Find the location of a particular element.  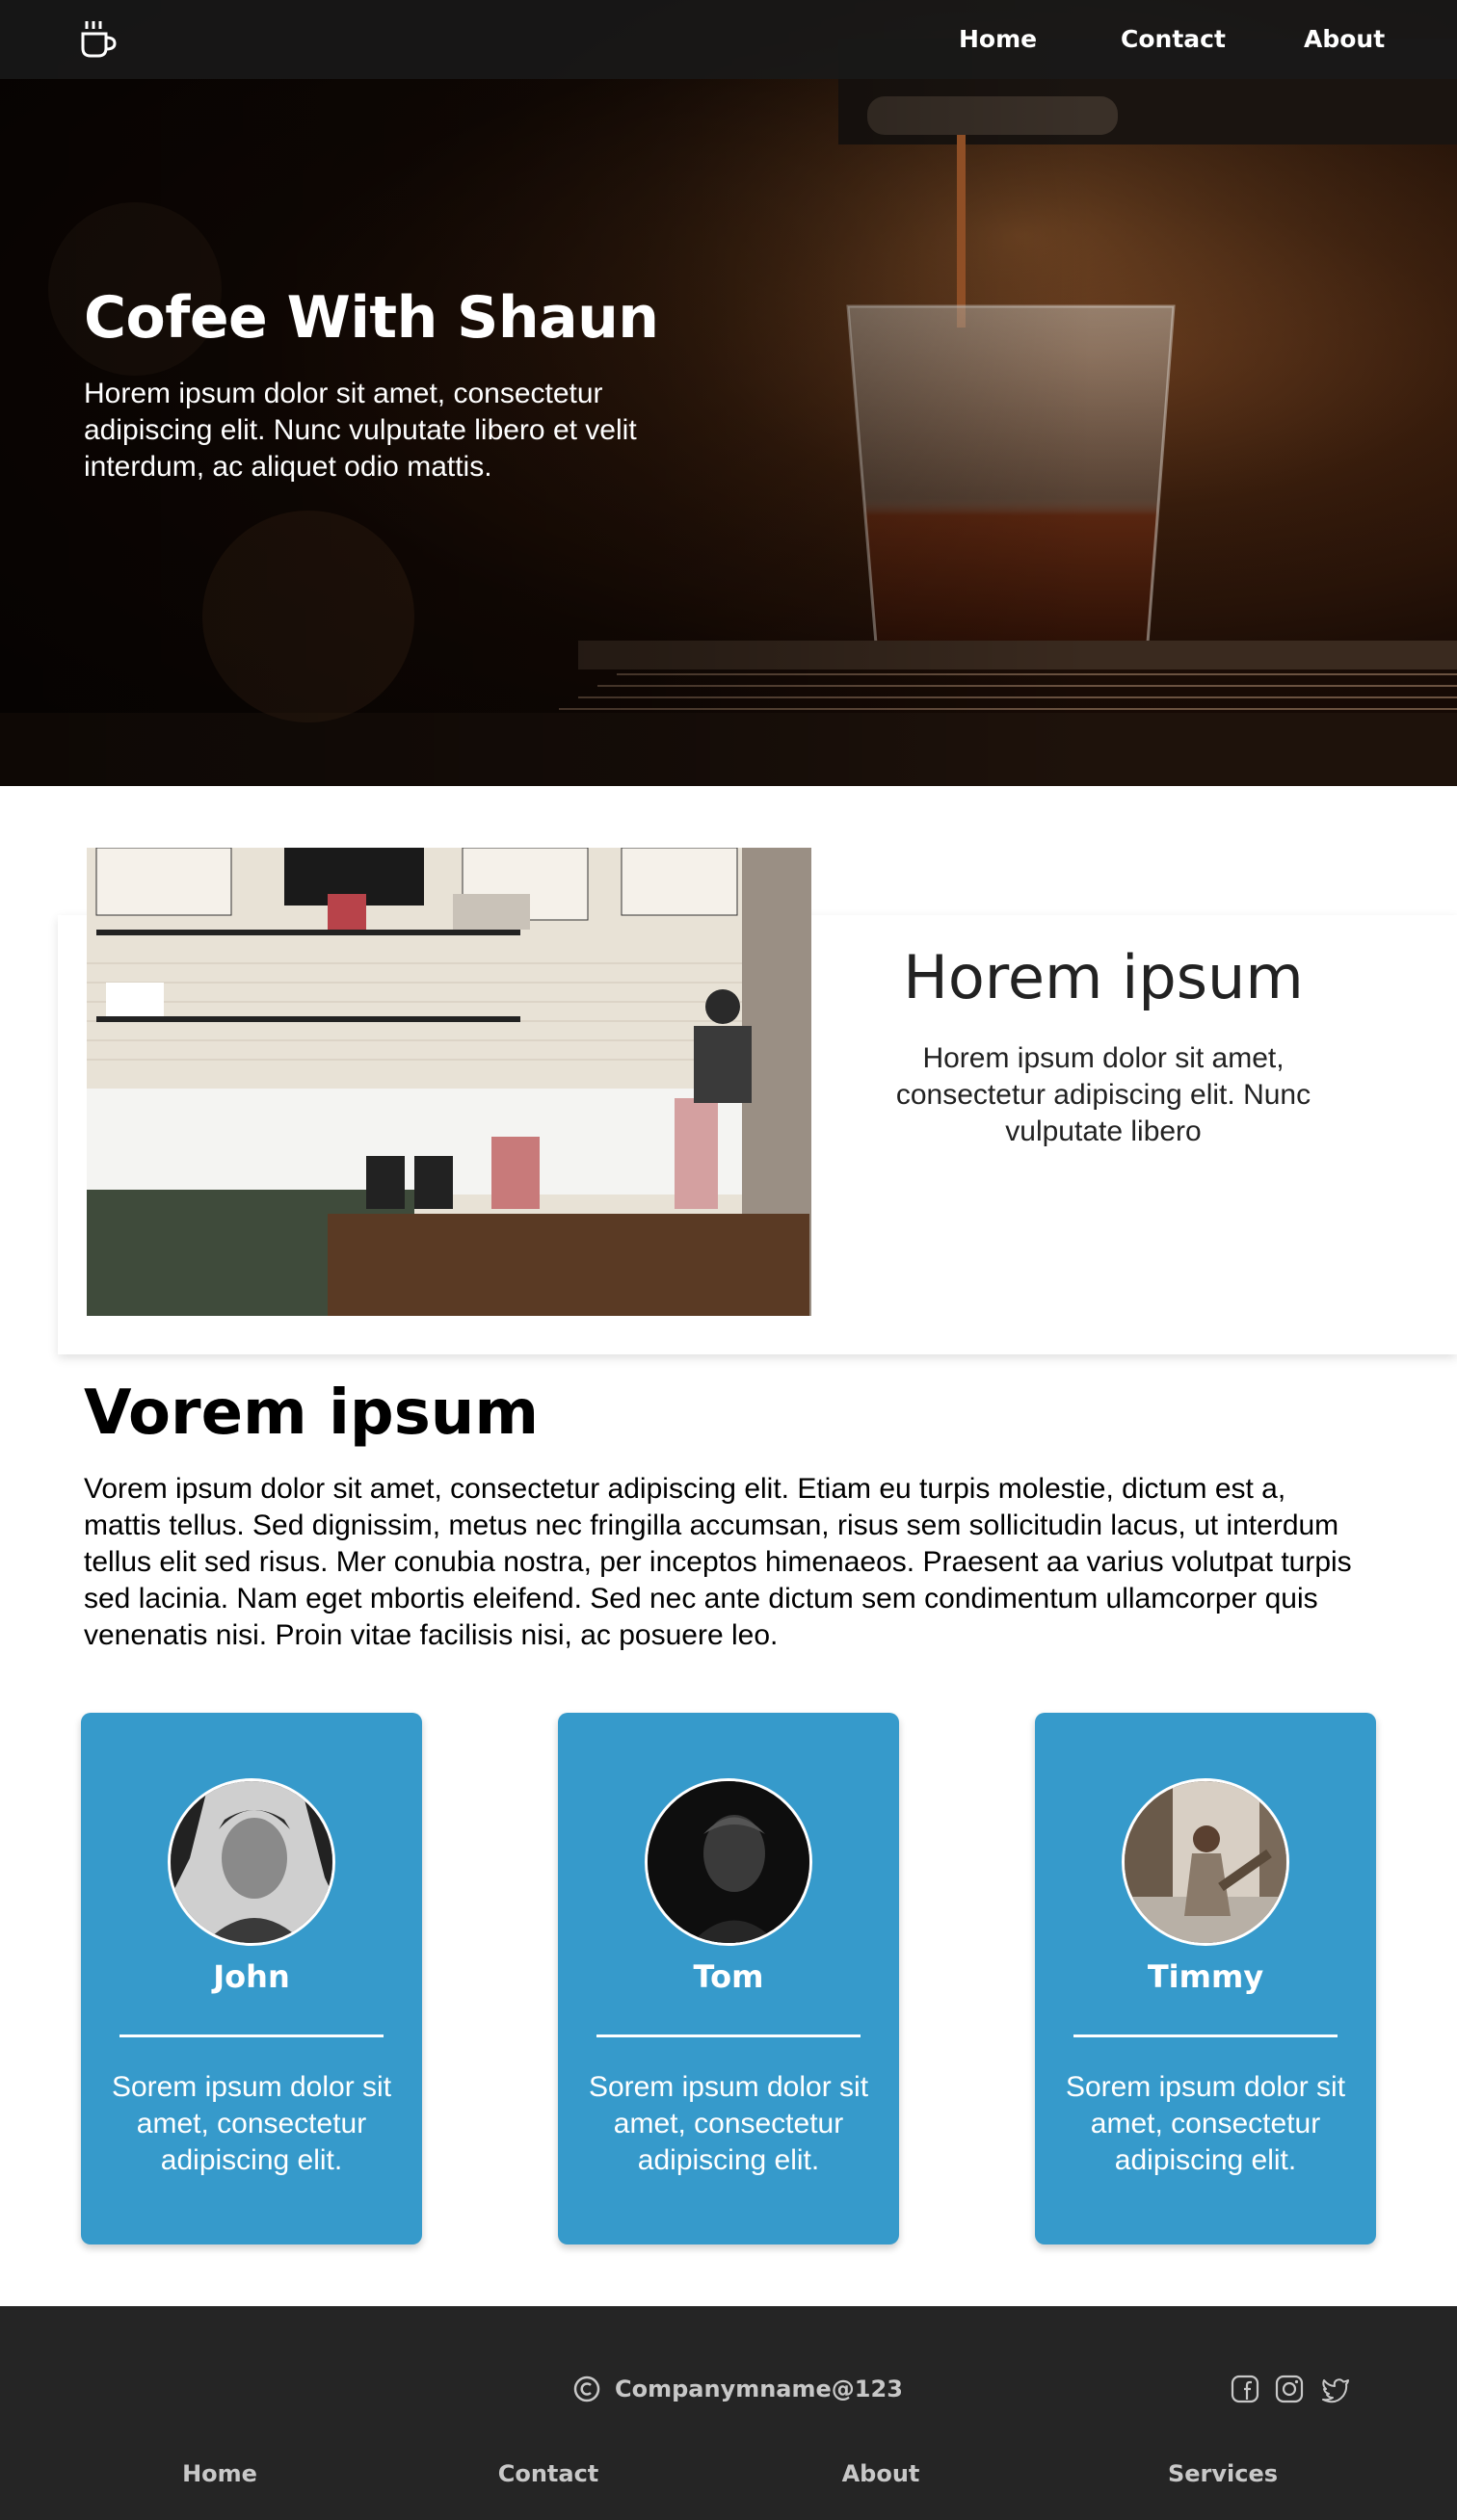

member-name: Timmy is located at coordinates (1205, 1977).